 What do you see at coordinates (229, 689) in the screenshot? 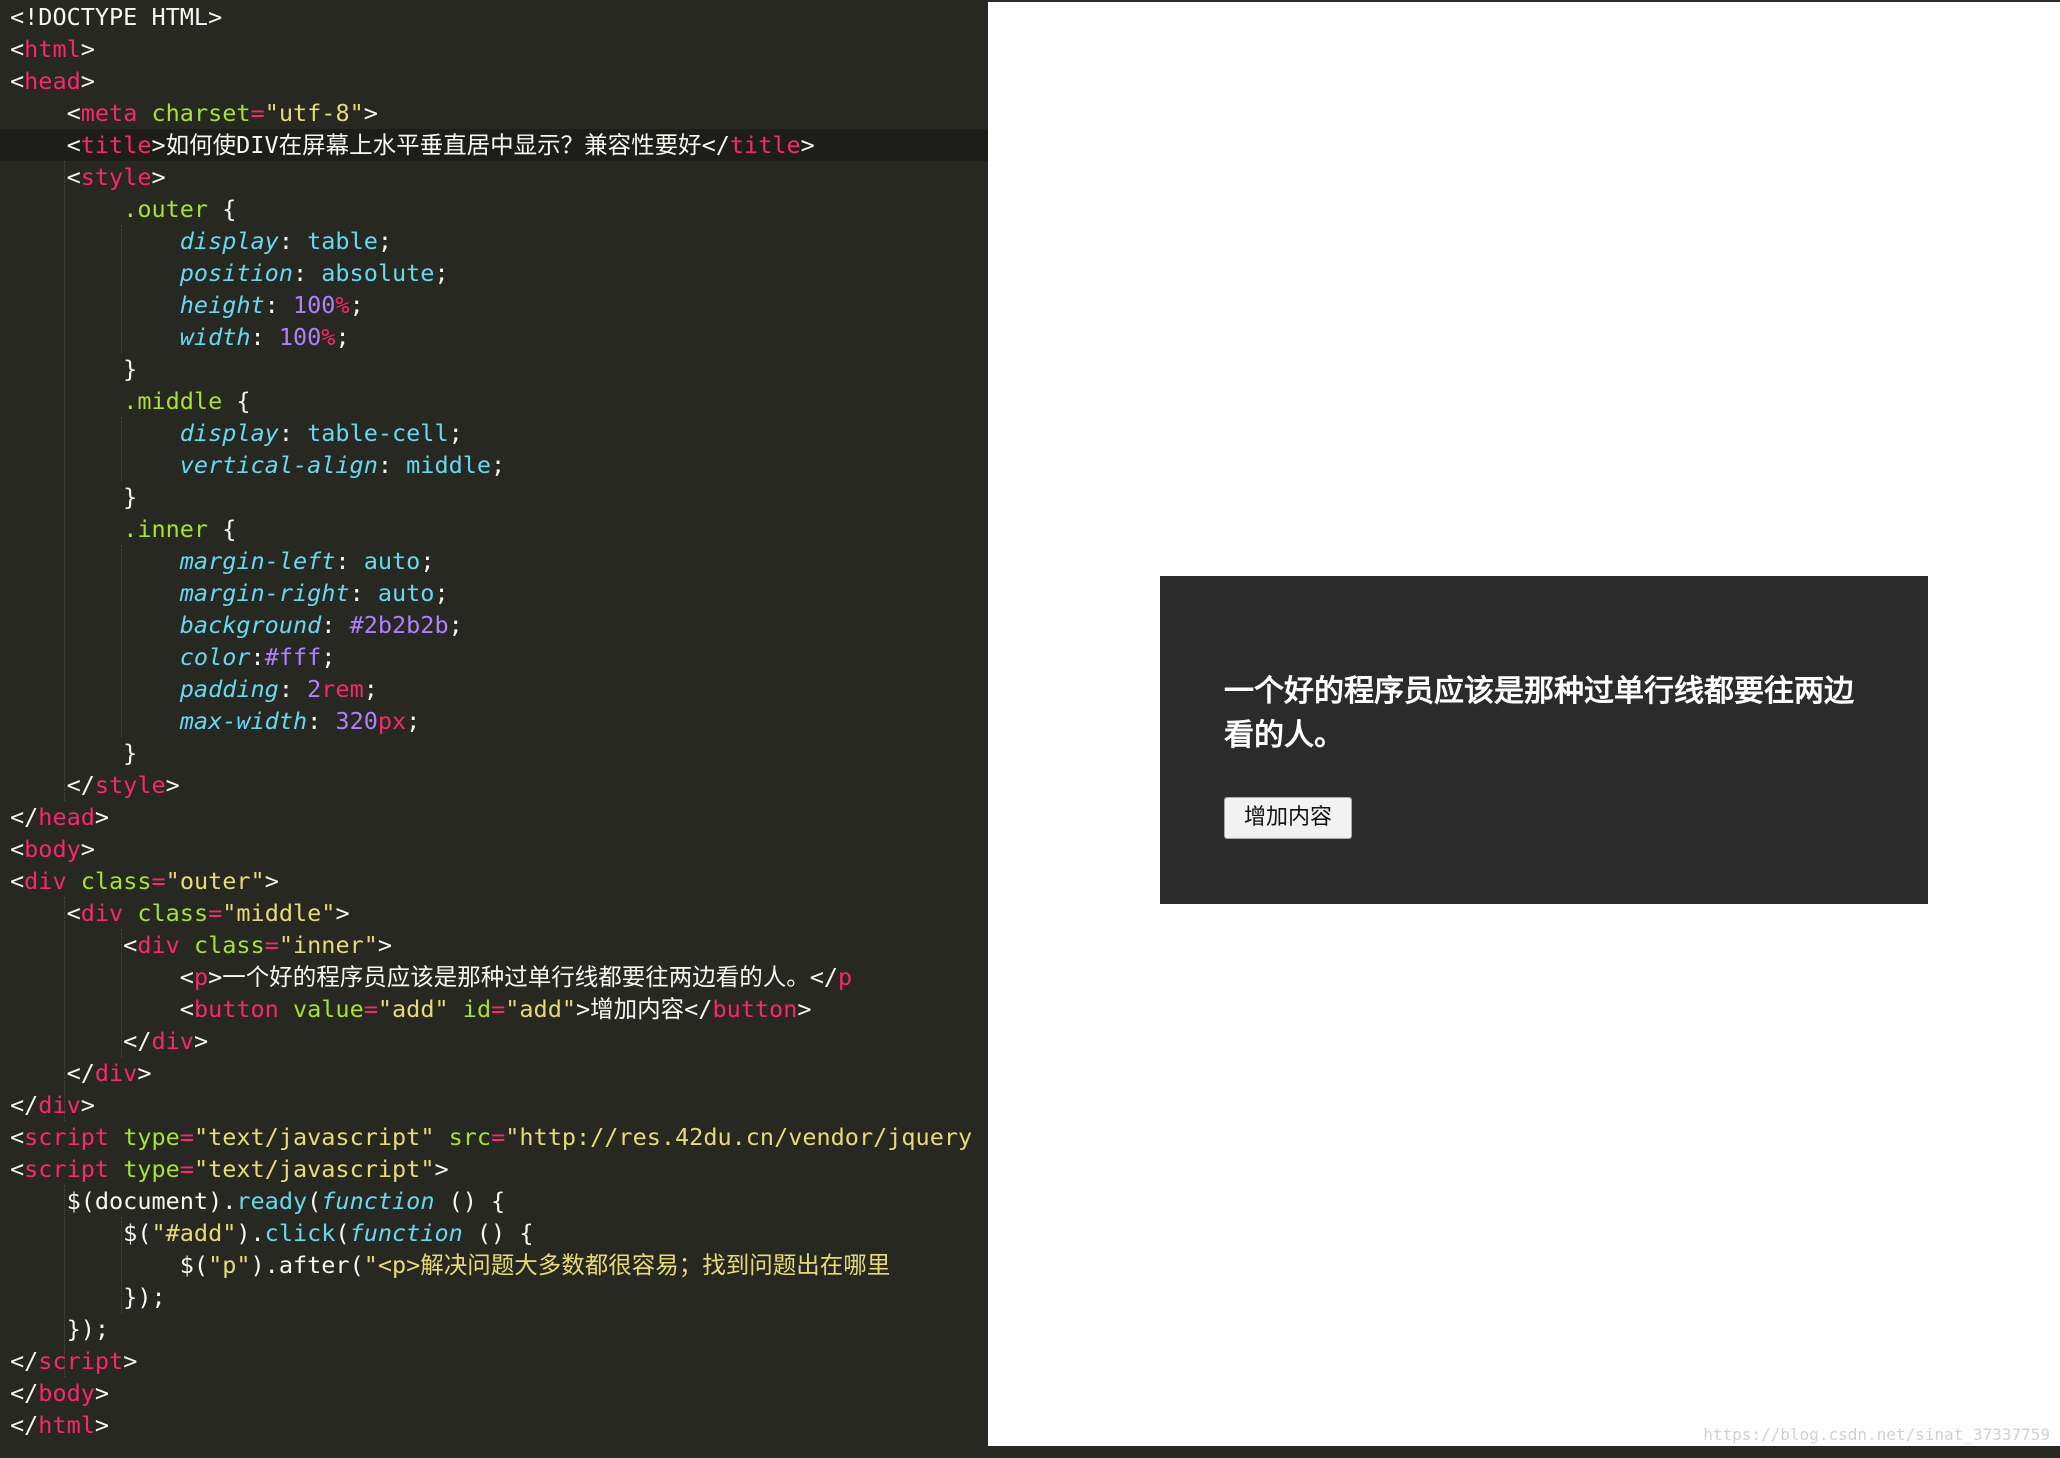
I see `code-token: padding` at bounding box center [229, 689].